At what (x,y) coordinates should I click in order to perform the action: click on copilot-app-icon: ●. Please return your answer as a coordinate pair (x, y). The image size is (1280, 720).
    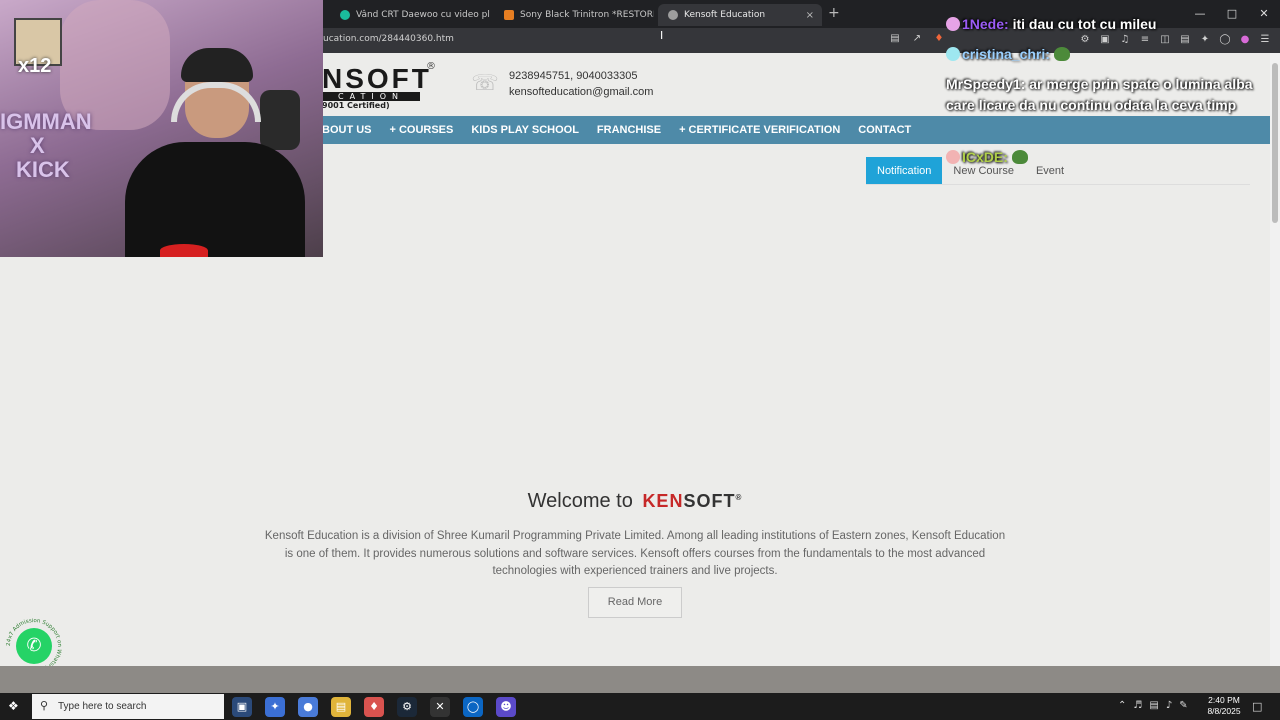
    Looking at the image, I should click on (308, 707).